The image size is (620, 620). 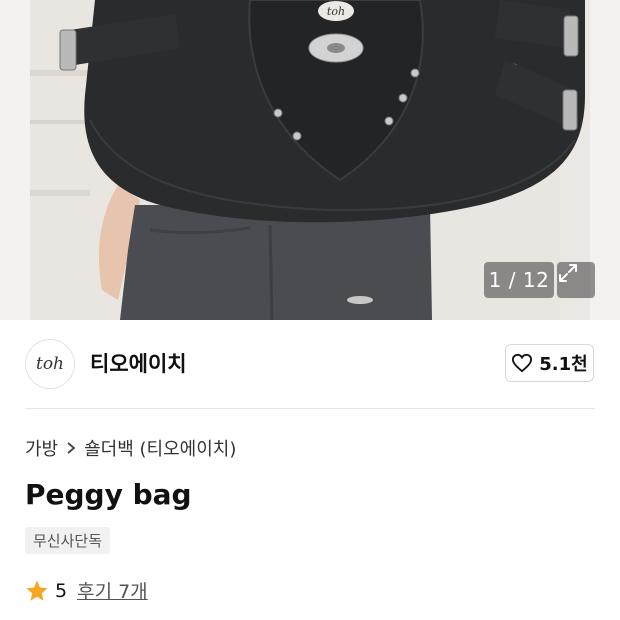 I want to click on exclusive-badge: 무신사단독, so click(x=68, y=540).